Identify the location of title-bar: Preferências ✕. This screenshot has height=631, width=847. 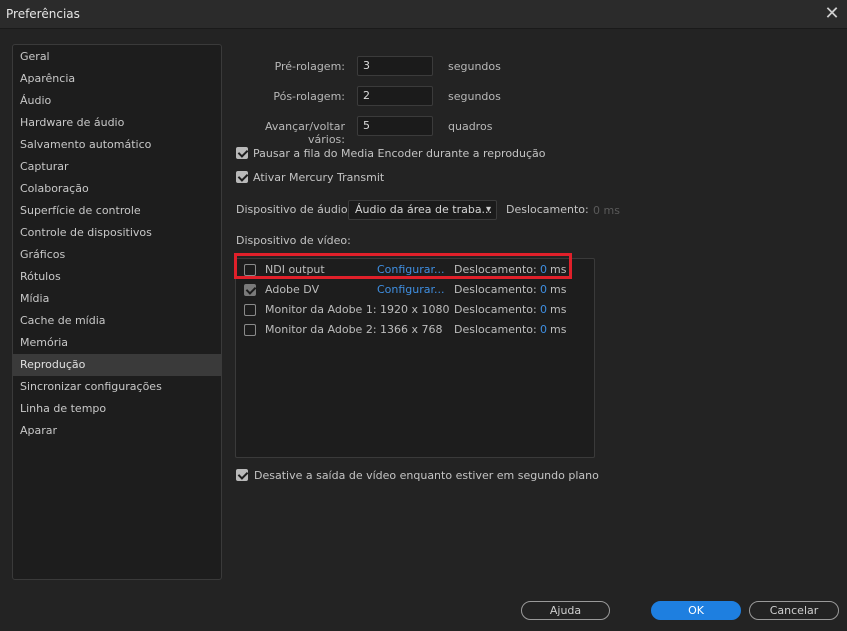
(423, 14).